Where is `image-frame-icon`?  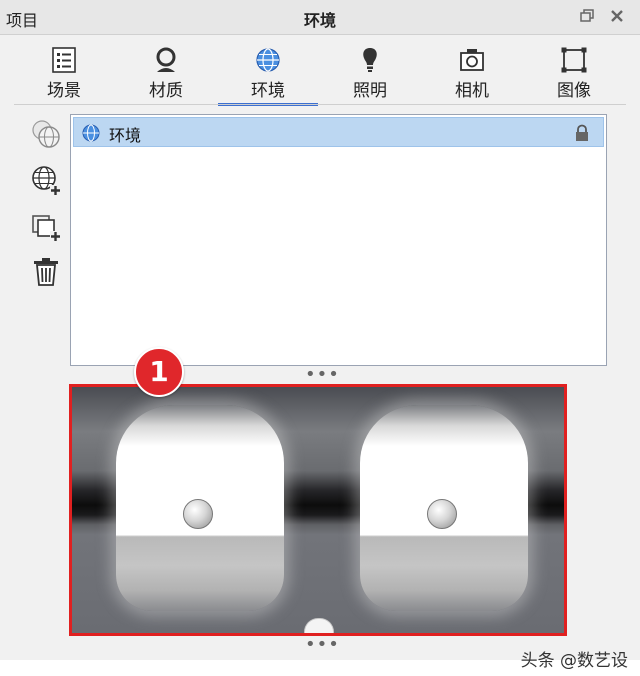
image-frame-icon is located at coordinates (574, 60).